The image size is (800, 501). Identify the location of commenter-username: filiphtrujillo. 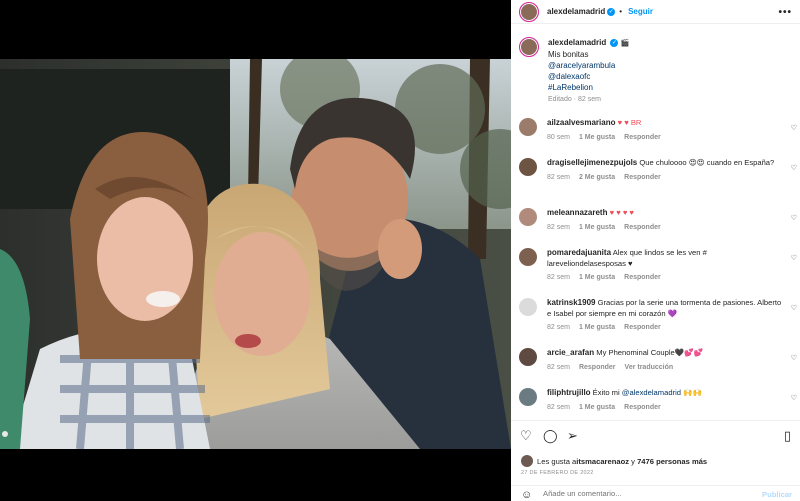
(569, 392).